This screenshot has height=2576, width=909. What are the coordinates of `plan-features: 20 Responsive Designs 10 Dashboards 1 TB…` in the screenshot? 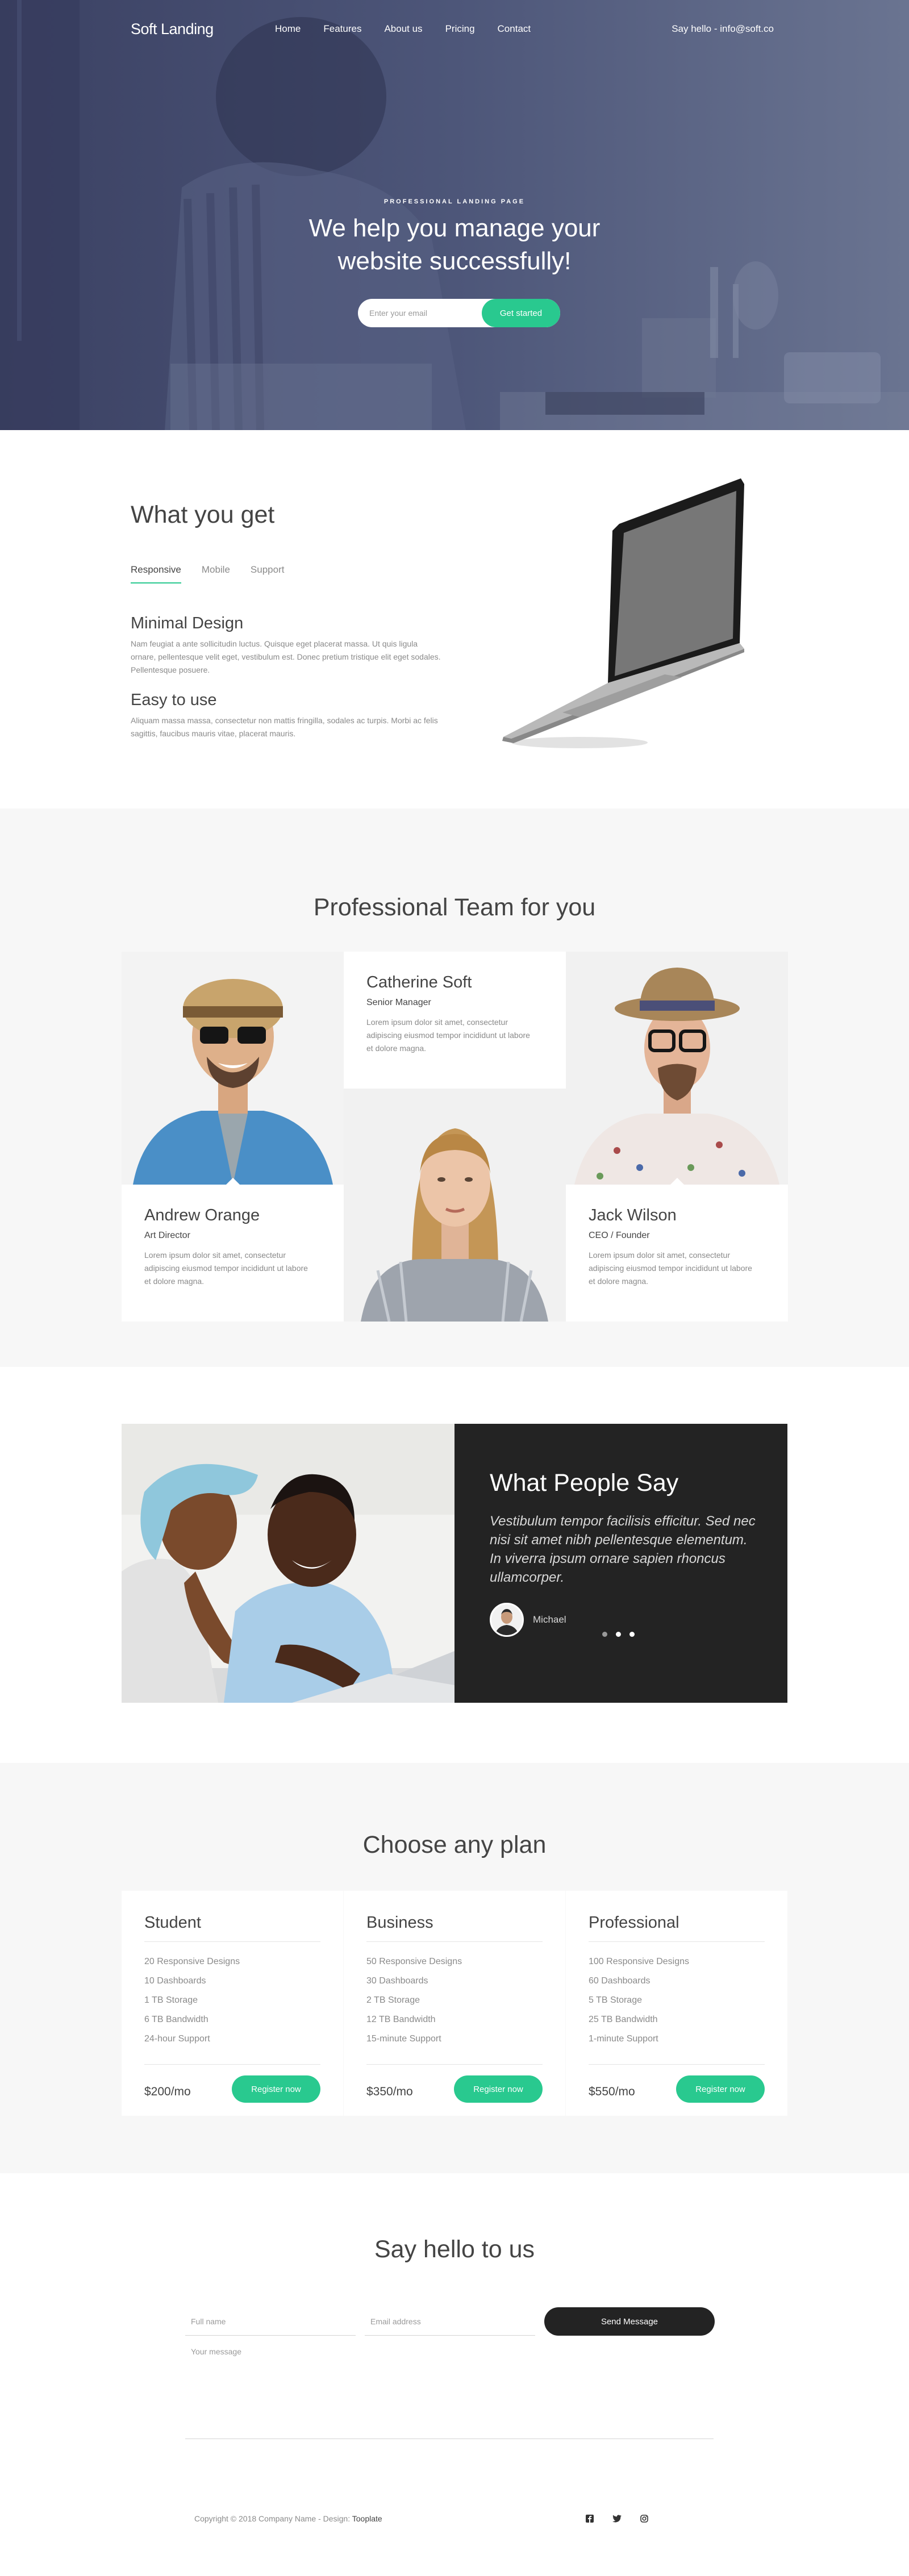 It's located at (232, 2000).